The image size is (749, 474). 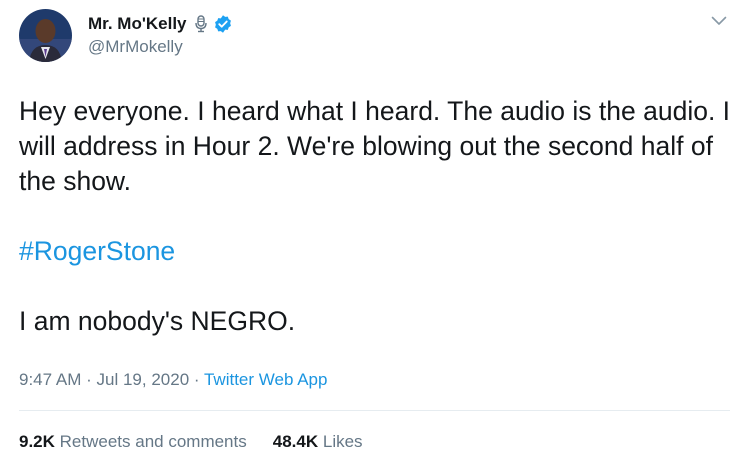 What do you see at coordinates (265, 379) in the screenshot?
I see `tweet-source-link: Twitter Web App` at bounding box center [265, 379].